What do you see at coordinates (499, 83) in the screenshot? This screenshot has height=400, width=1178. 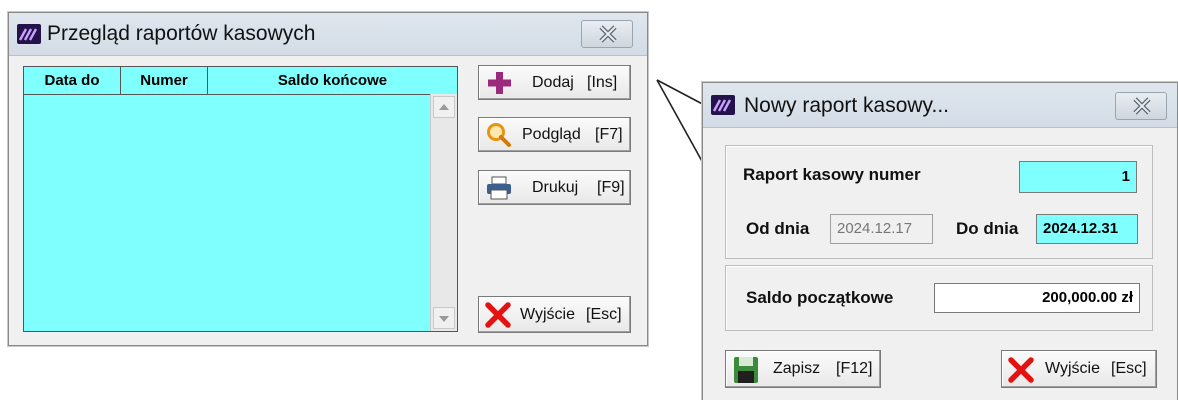 I see `plus-icon` at bounding box center [499, 83].